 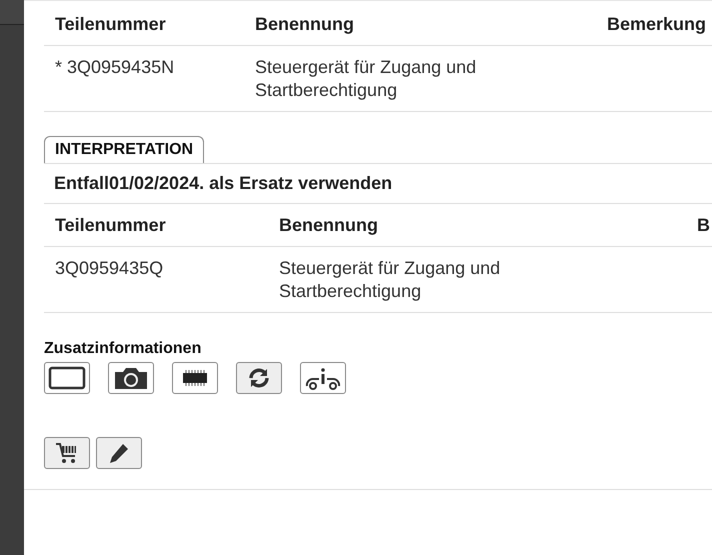 I want to click on interpretation-tab: INTERPRETATION, so click(x=124, y=149).